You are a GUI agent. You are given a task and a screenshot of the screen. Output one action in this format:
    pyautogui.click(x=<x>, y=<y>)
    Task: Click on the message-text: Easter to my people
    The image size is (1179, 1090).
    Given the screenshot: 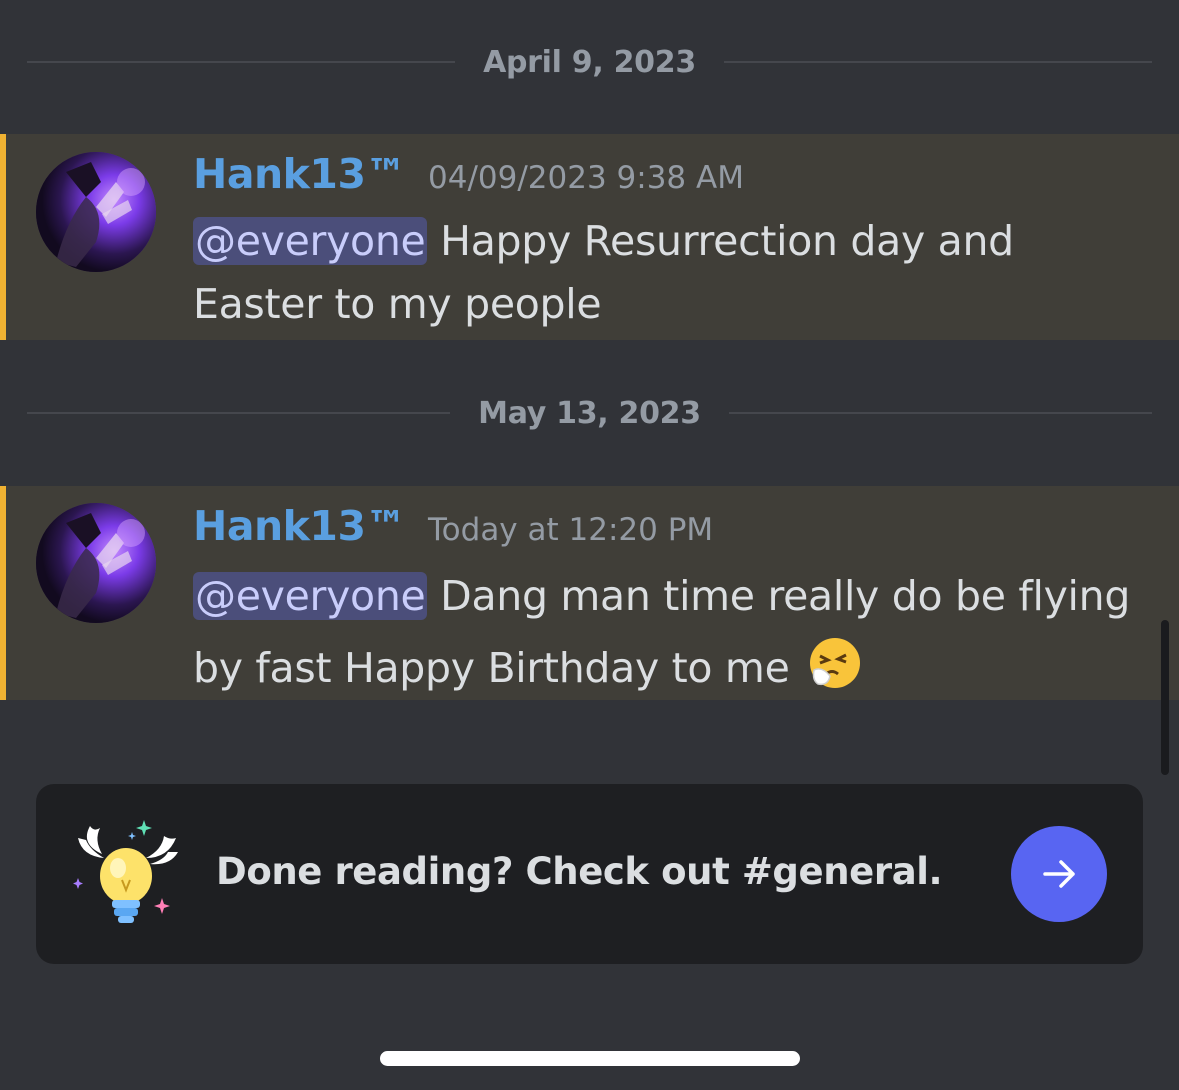 What is the action you would take?
    pyautogui.click(x=397, y=304)
    